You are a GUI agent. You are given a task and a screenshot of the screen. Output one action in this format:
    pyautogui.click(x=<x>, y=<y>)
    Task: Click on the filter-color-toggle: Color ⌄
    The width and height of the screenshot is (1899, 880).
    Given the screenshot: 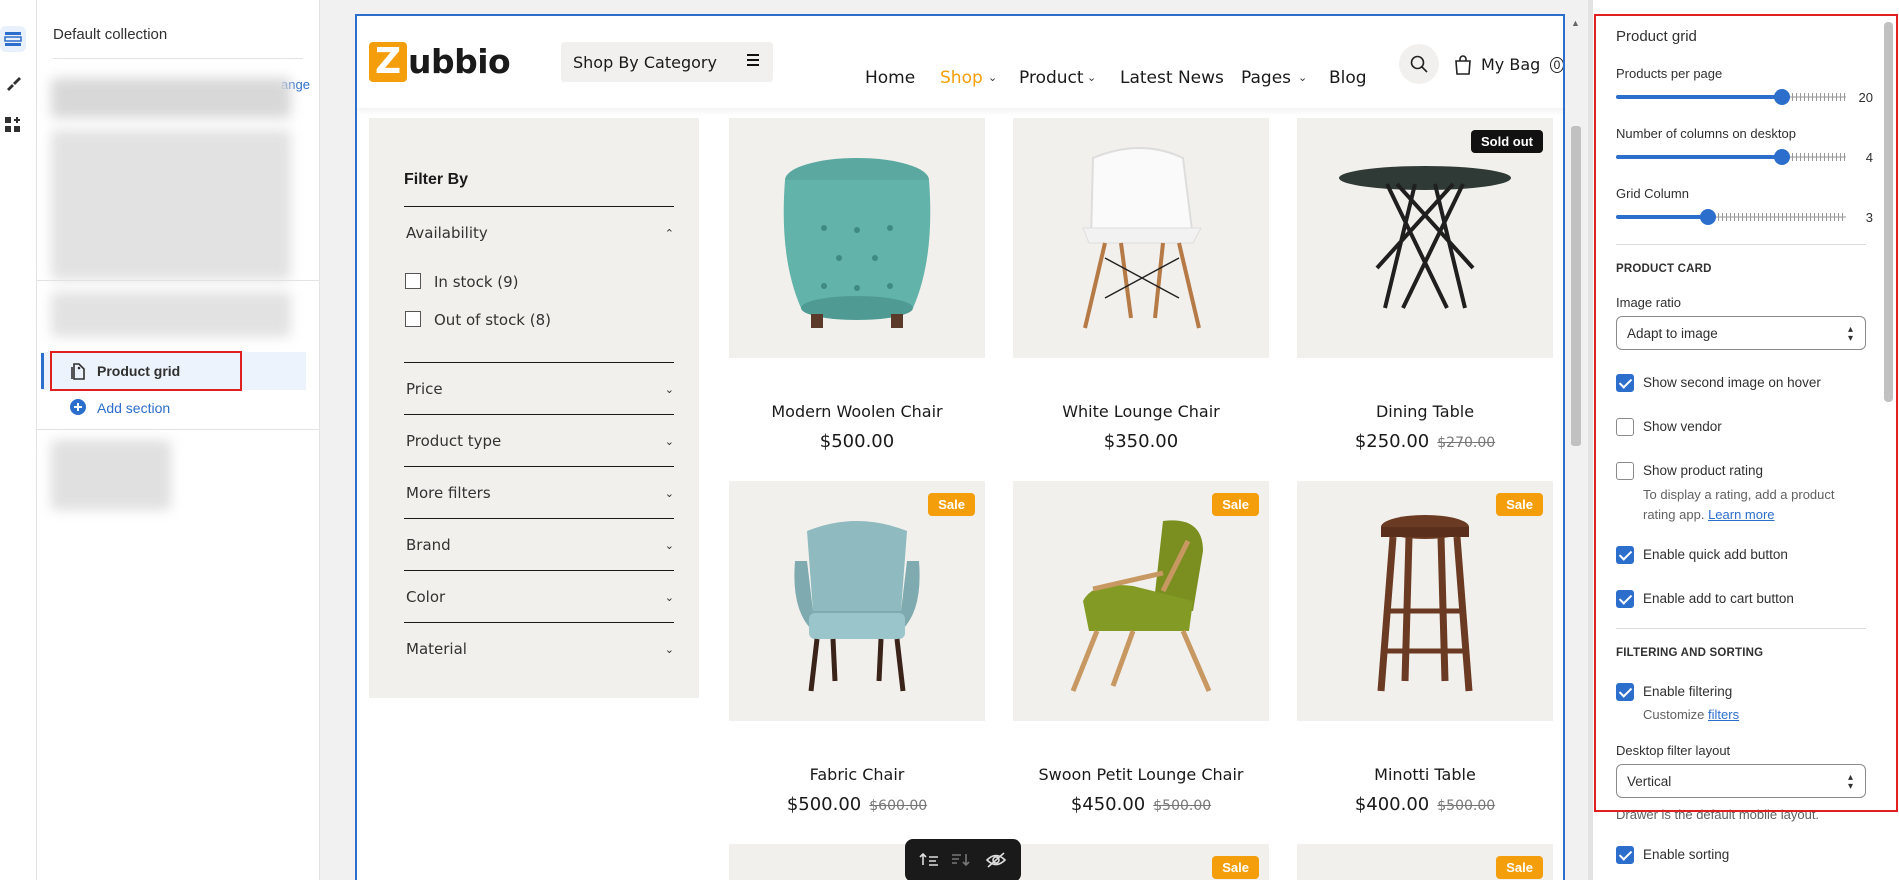 What is the action you would take?
    pyautogui.click(x=539, y=596)
    